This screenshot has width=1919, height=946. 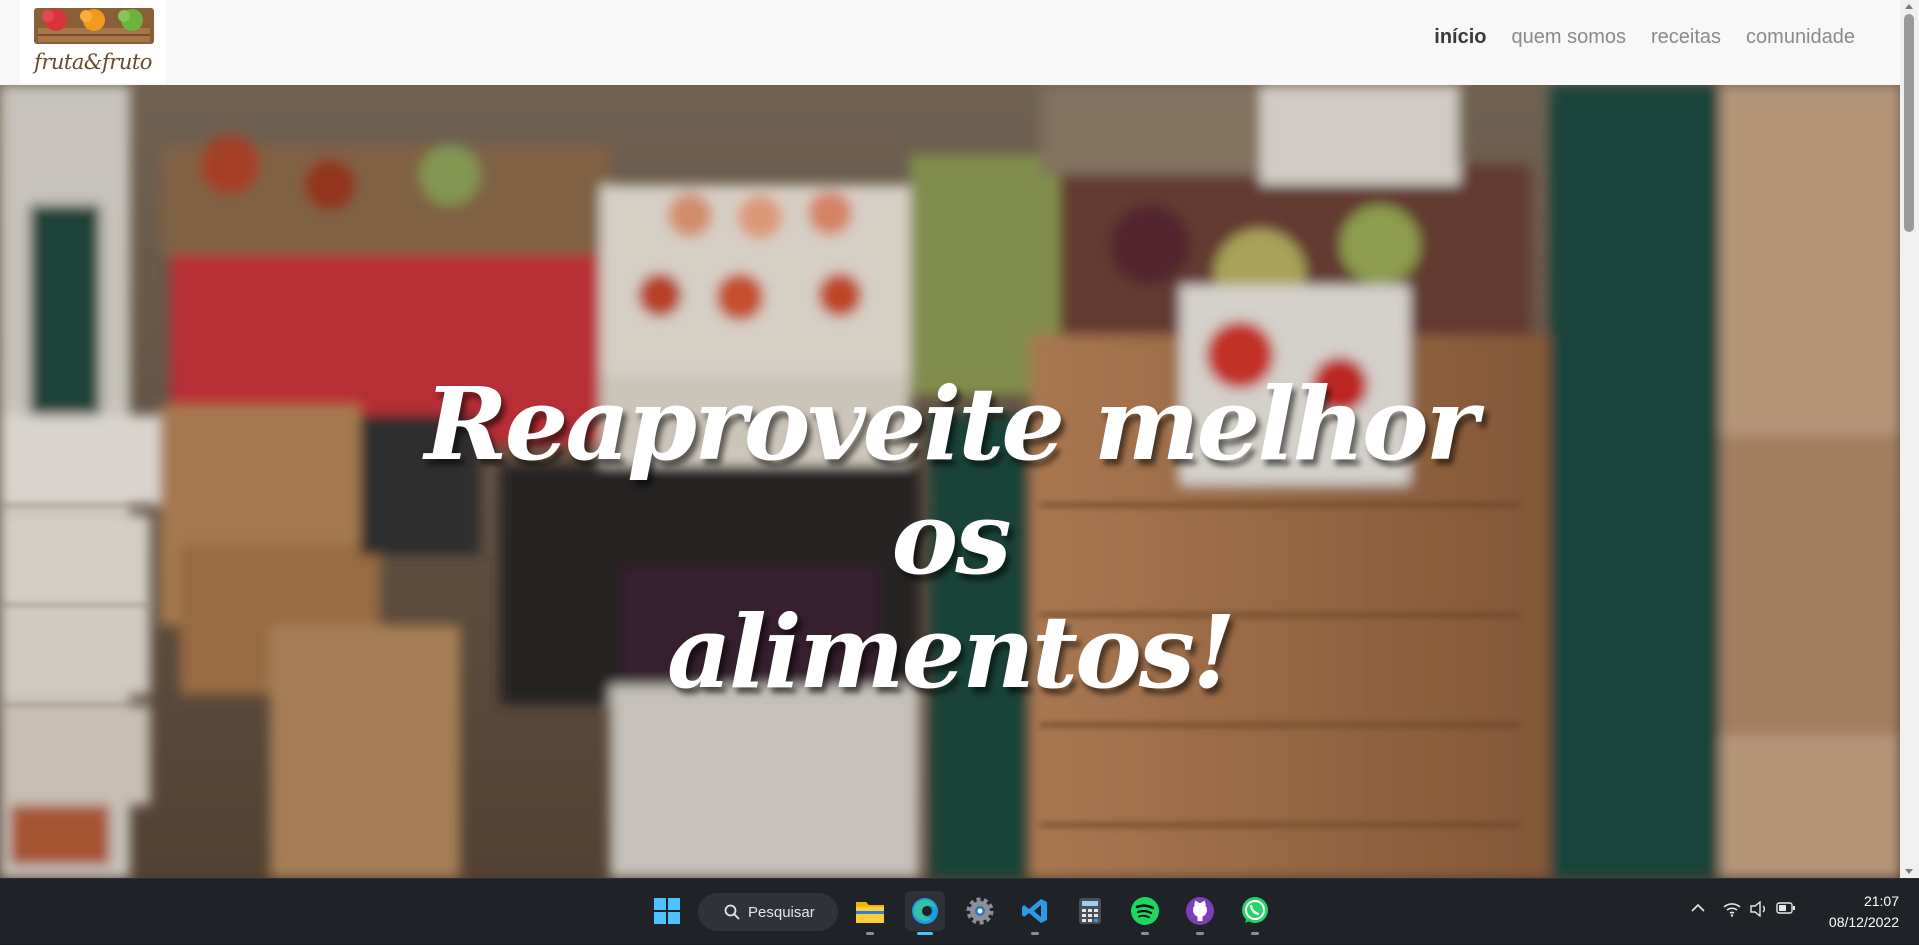 I want to click on edge-browser-icon, so click(x=925, y=911).